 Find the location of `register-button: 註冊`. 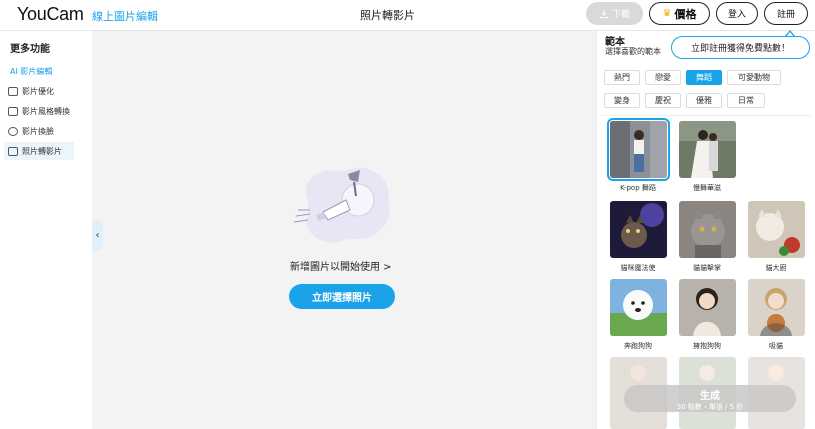

register-button: 註冊 is located at coordinates (786, 13).